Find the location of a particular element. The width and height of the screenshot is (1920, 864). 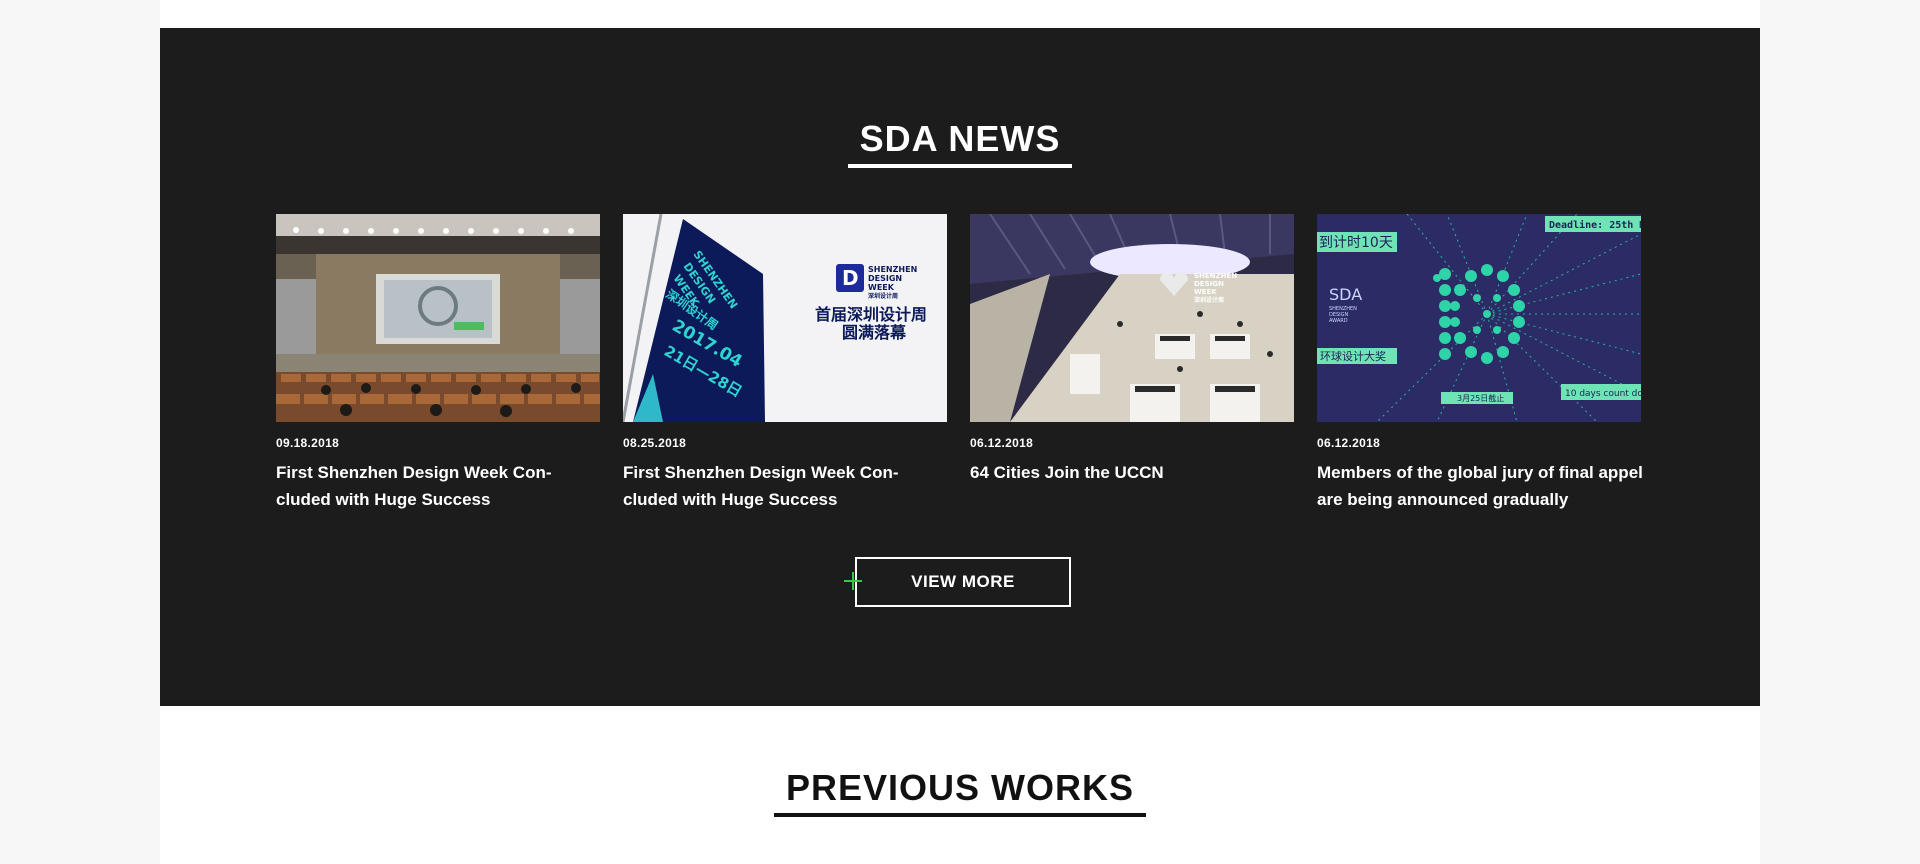

svg-text: 10 days count do is located at coordinates (1603, 394).